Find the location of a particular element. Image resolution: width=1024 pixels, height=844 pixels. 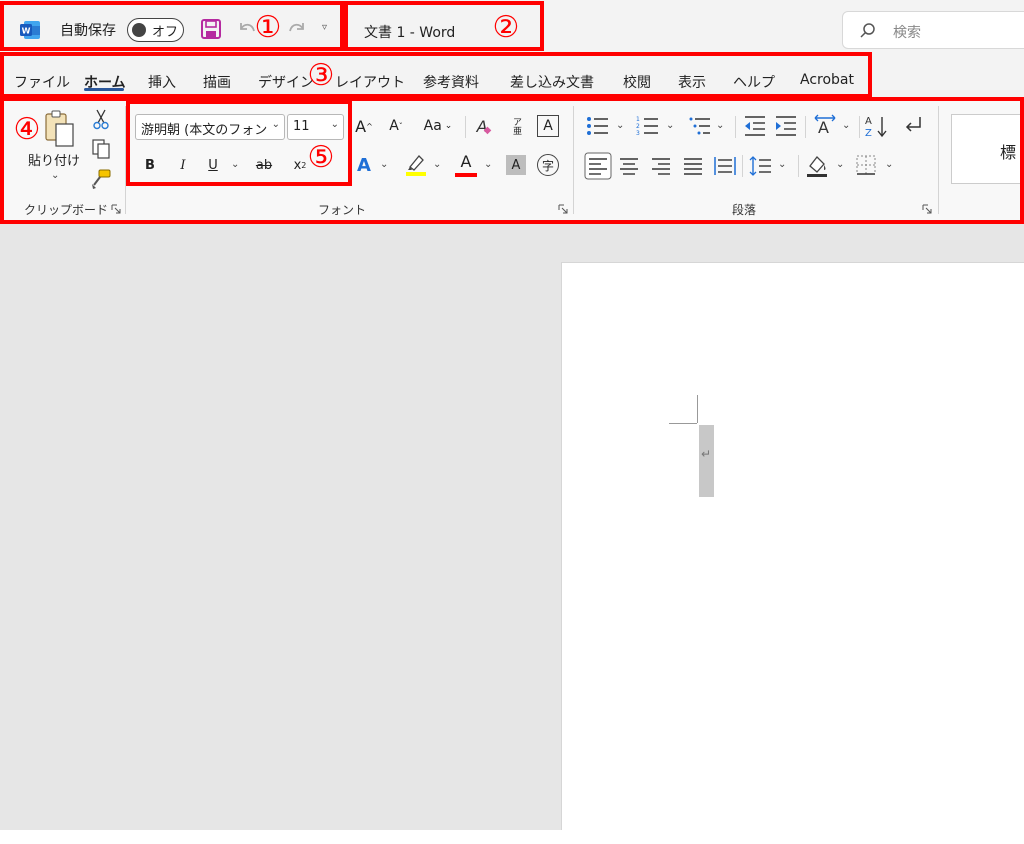

search-icon is located at coordinates (867, 30).